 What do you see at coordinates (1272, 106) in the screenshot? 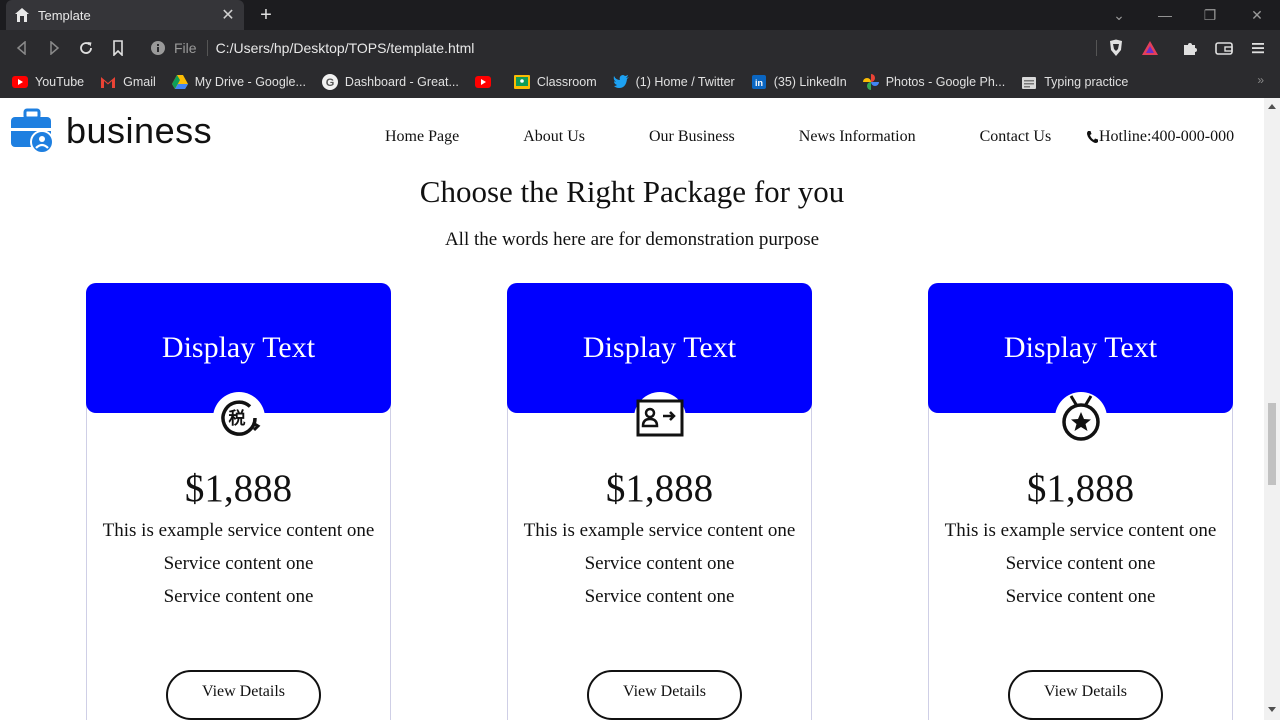
I see `scroll-up-icon` at bounding box center [1272, 106].